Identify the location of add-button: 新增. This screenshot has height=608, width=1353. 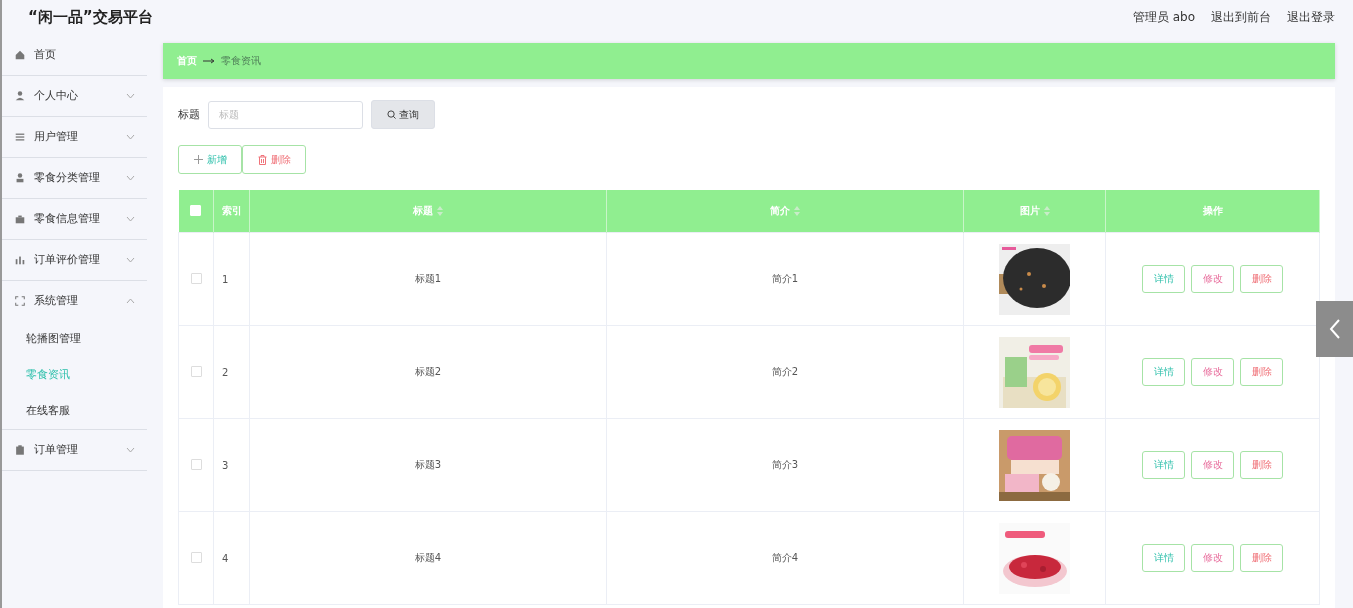
(210, 159).